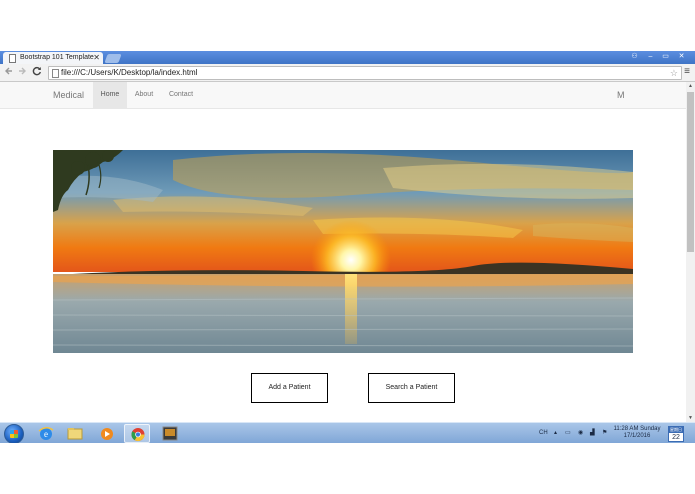 Image resolution: width=695 pixels, height=494 pixels. What do you see at coordinates (592, 433) in the screenshot?
I see `signal-icon: ▟` at bounding box center [592, 433].